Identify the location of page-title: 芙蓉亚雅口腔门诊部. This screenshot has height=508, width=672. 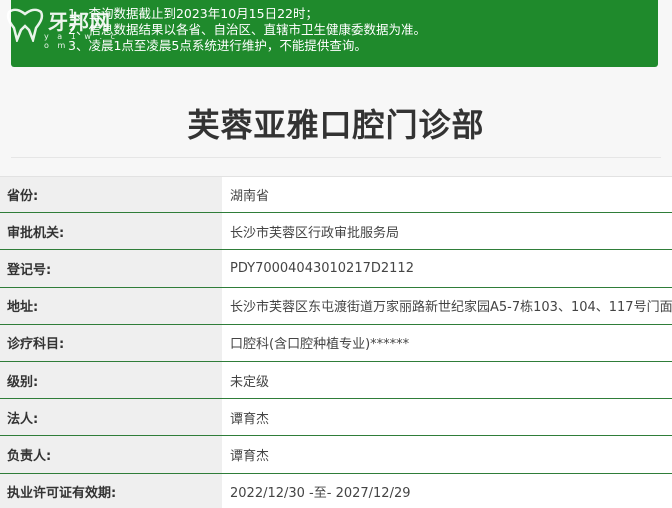
(336, 125).